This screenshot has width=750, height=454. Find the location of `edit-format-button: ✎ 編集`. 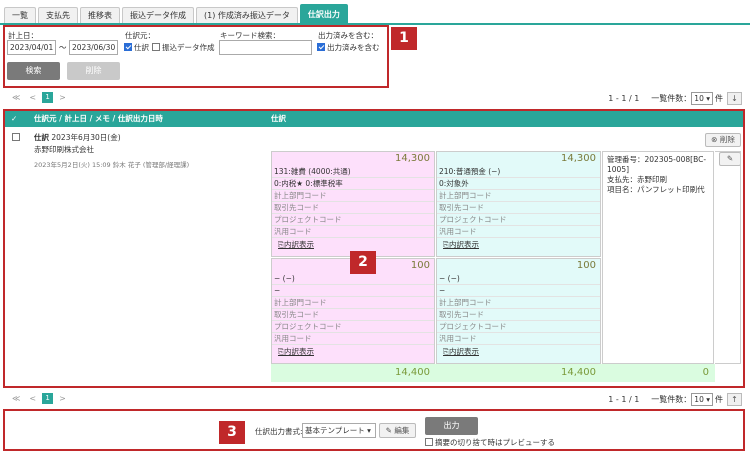

edit-format-button: ✎ 編集 is located at coordinates (397, 430).